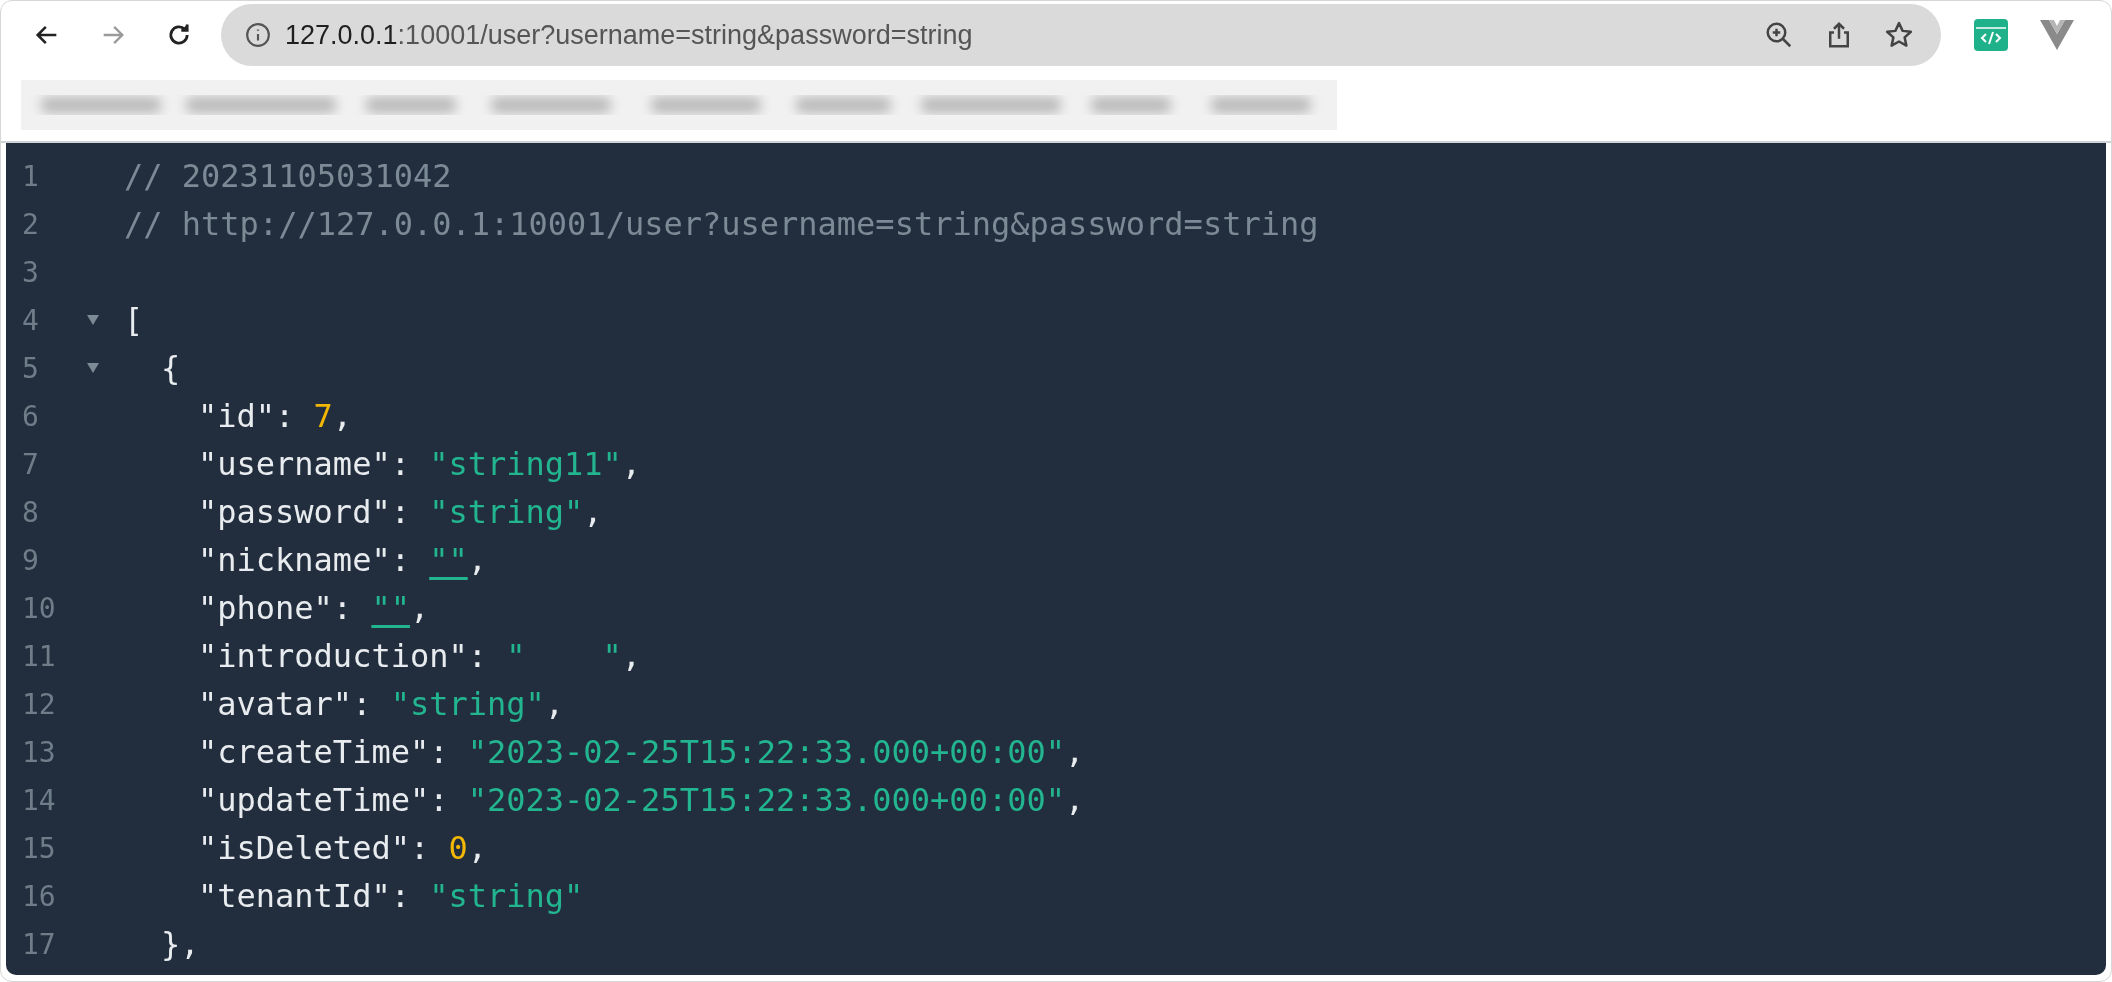 This screenshot has height=982, width=2112. Describe the element at coordinates (39, 848) in the screenshot. I see `line-number: 15` at that location.